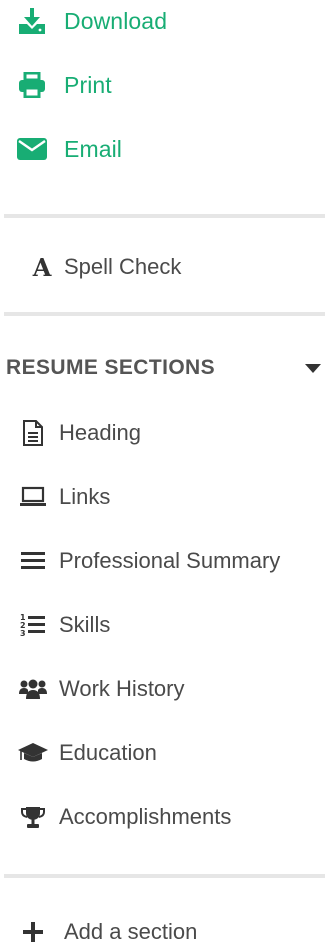 Image resolution: width=325 pixels, height=951 pixels. I want to click on plus-icon, so click(33, 932).